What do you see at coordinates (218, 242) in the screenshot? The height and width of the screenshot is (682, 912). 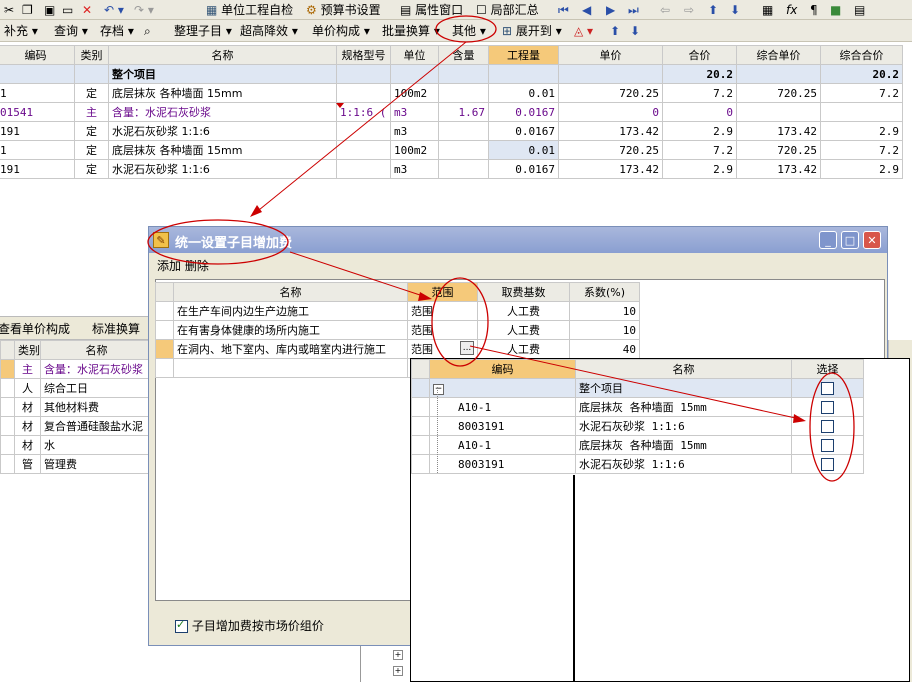 I see `annotation-circle-dialog-title` at bounding box center [218, 242].